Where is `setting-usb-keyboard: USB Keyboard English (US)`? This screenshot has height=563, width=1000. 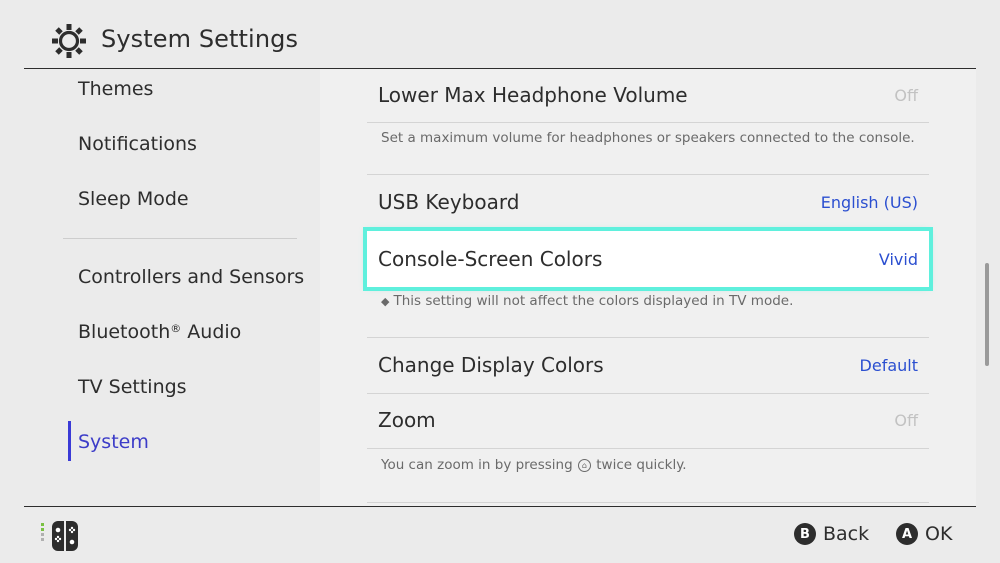 setting-usb-keyboard: USB Keyboard English (US) is located at coordinates (648, 203).